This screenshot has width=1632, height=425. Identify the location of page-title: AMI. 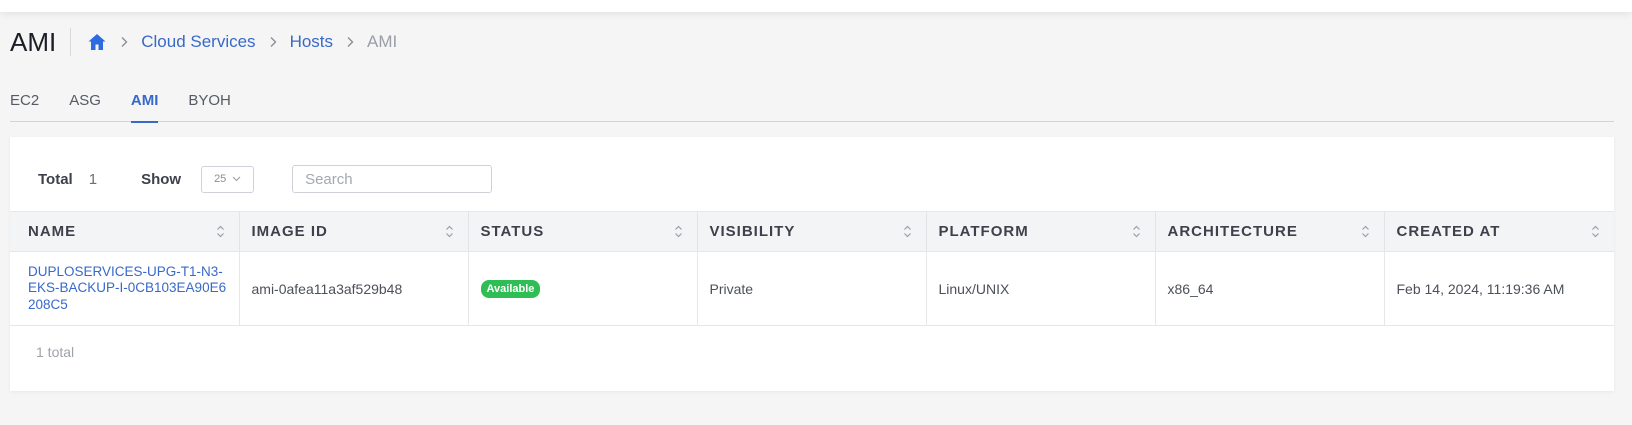
(33, 41).